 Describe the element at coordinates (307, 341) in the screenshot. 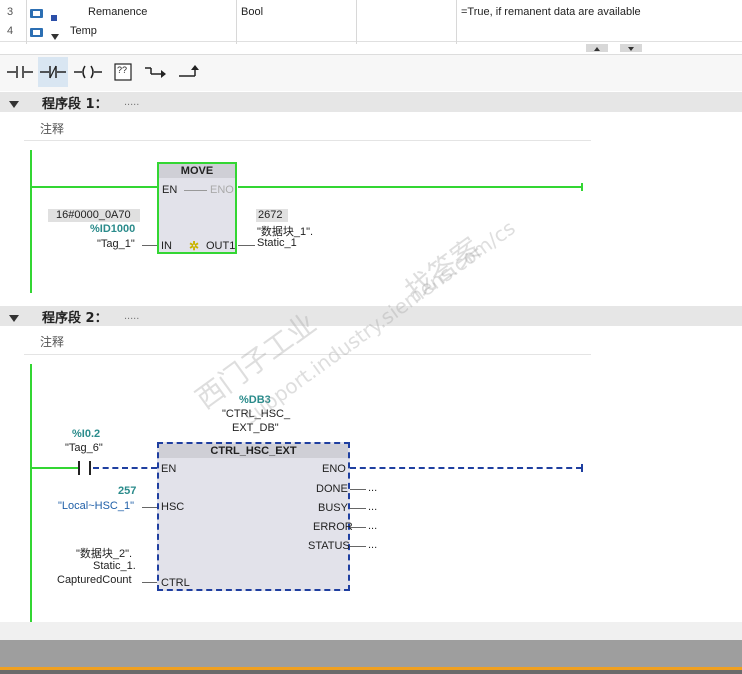

I see `network-2-comment-box` at that location.